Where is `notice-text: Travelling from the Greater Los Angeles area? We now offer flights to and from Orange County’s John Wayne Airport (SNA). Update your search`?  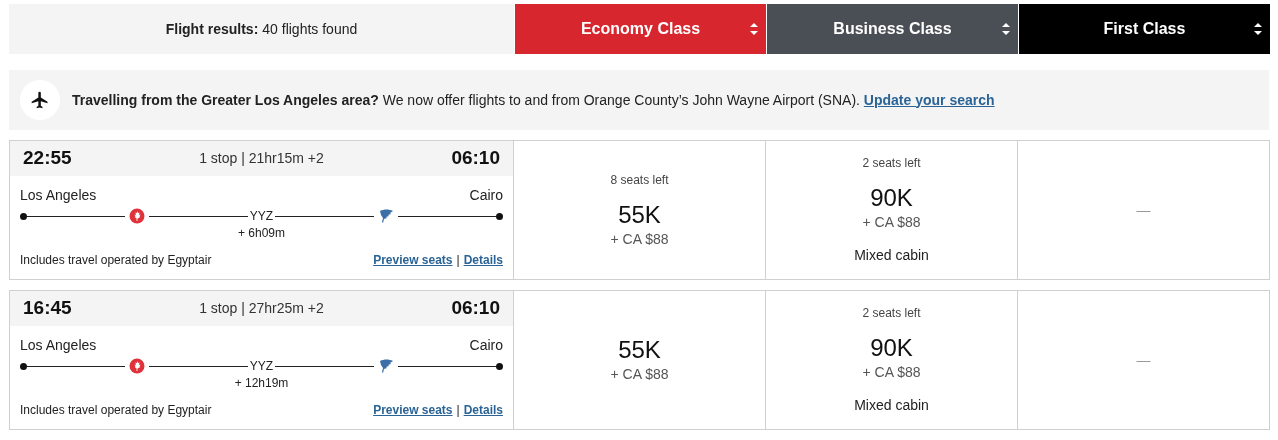
notice-text: Travelling from the Greater Los Angeles area? We now offer flights to and from Orange County’s John Wayne Airport (SNA). Update your search is located at coordinates (533, 100).